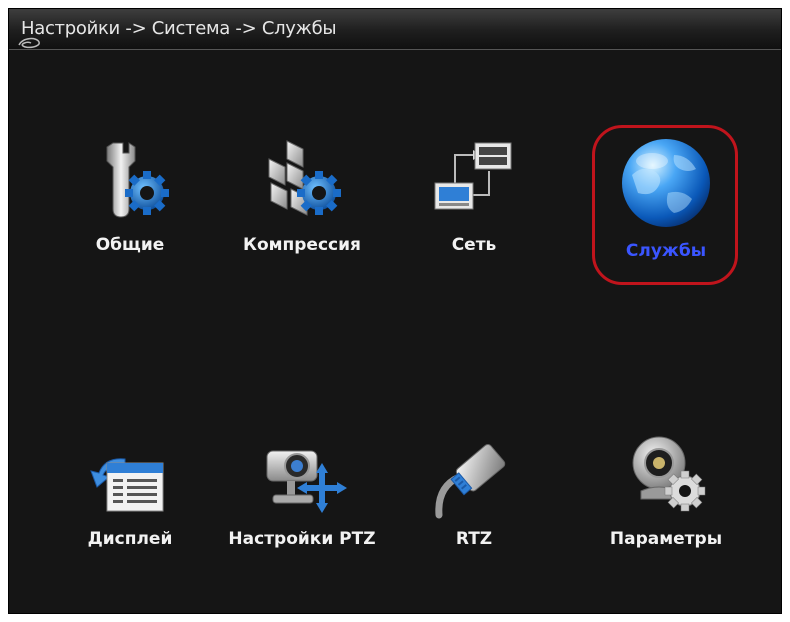  Describe the element at coordinates (474, 245) in the screenshot. I see `menu-item-label: Сеть` at that location.